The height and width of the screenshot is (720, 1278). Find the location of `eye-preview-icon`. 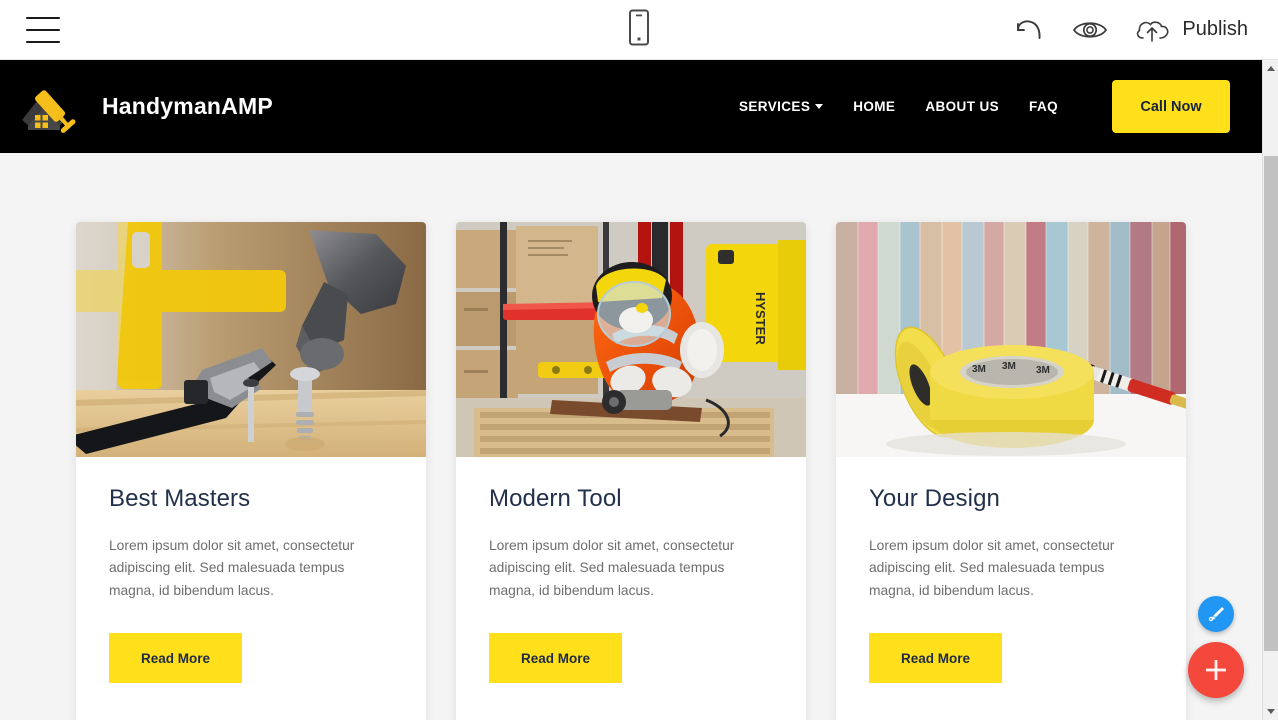

eye-preview-icon is located at coordinates (1090, 30).